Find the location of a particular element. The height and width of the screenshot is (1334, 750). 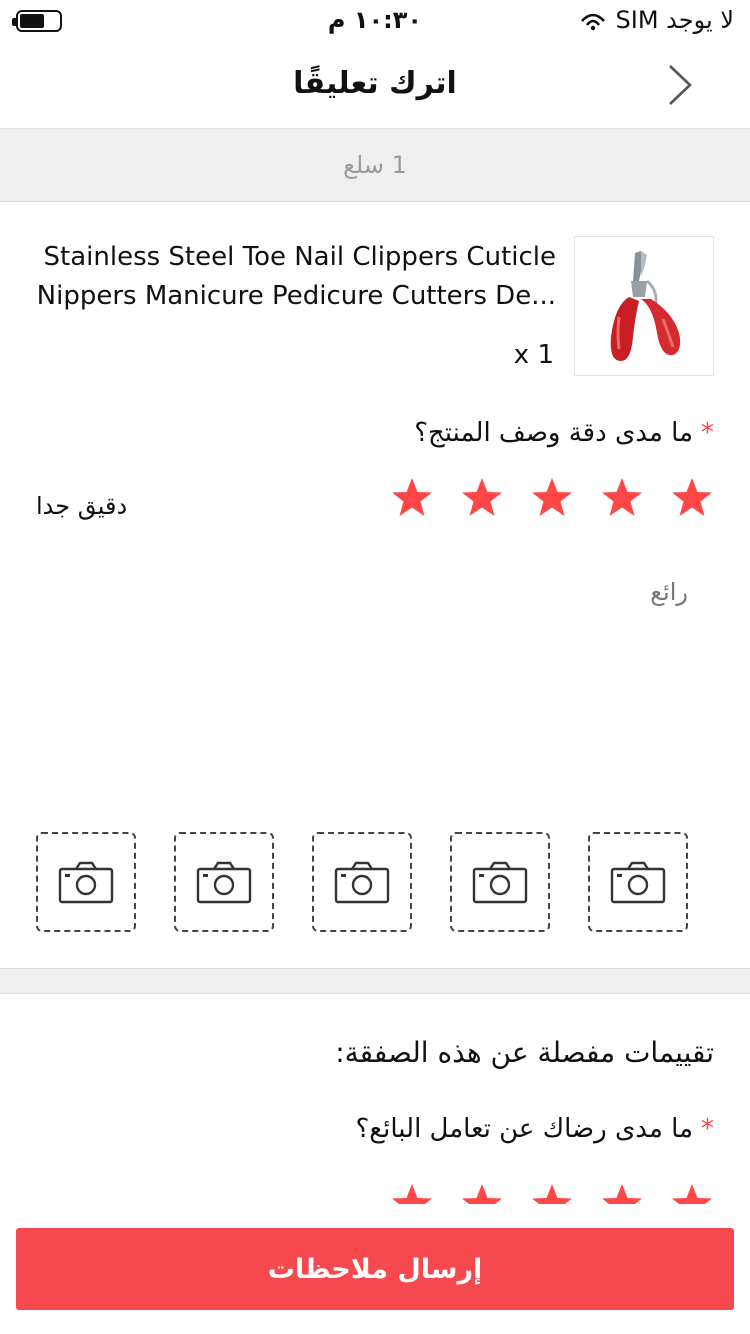

item-count-band: 1 سلع is located at coordinates (375, 165).